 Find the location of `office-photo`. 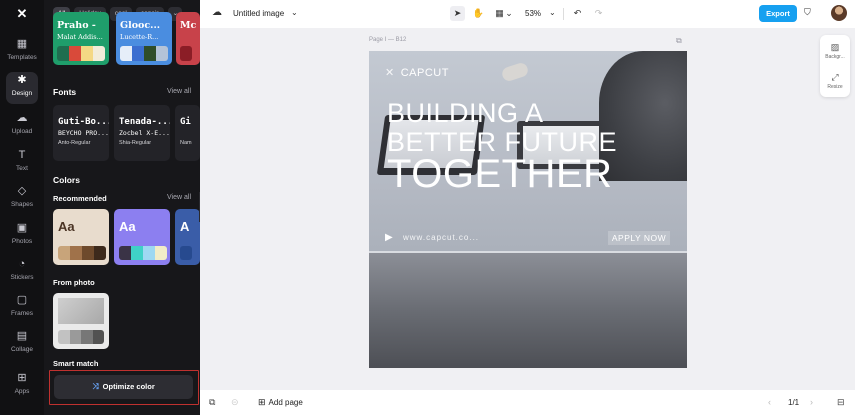

office-photo is located at coordinates (528, 309).